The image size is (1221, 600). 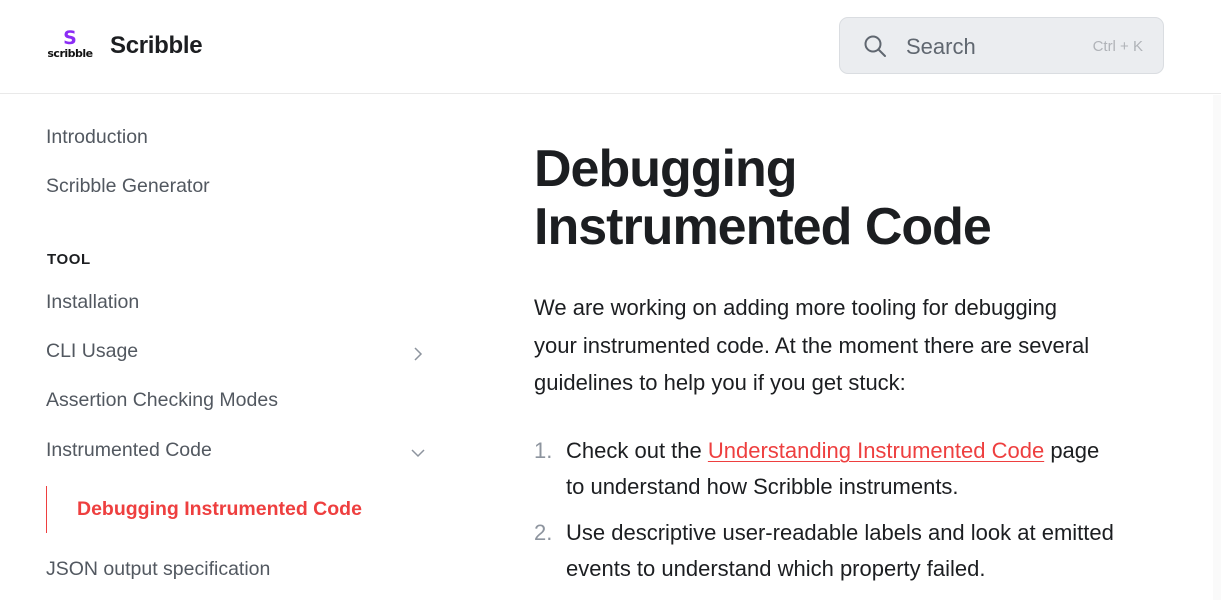 I want to click on scribble-logo: S scribble, so click(x=70, y=46).